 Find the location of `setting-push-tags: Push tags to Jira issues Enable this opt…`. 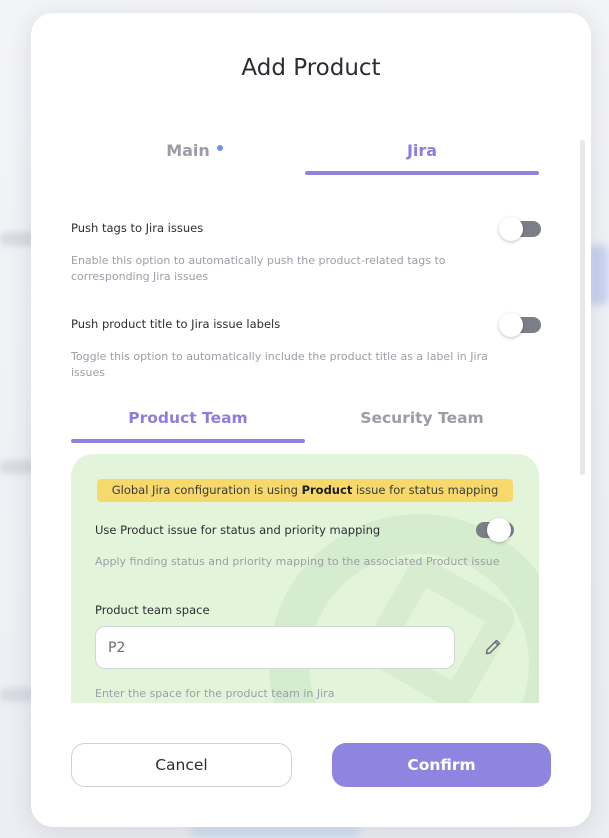

setting-push-tags: Push tags to Jira issues Enable this opt… is located at coordinates (306, 250).